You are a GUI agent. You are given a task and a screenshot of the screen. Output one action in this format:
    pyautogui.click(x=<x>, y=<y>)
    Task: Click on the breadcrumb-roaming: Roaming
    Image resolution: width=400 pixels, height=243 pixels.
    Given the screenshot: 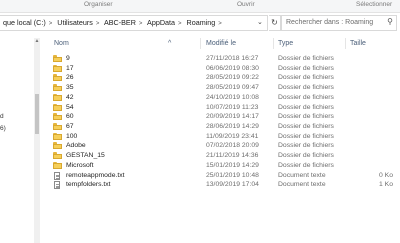 What is the action you would take?
    pyautogui.click(x=201, y=22)
    